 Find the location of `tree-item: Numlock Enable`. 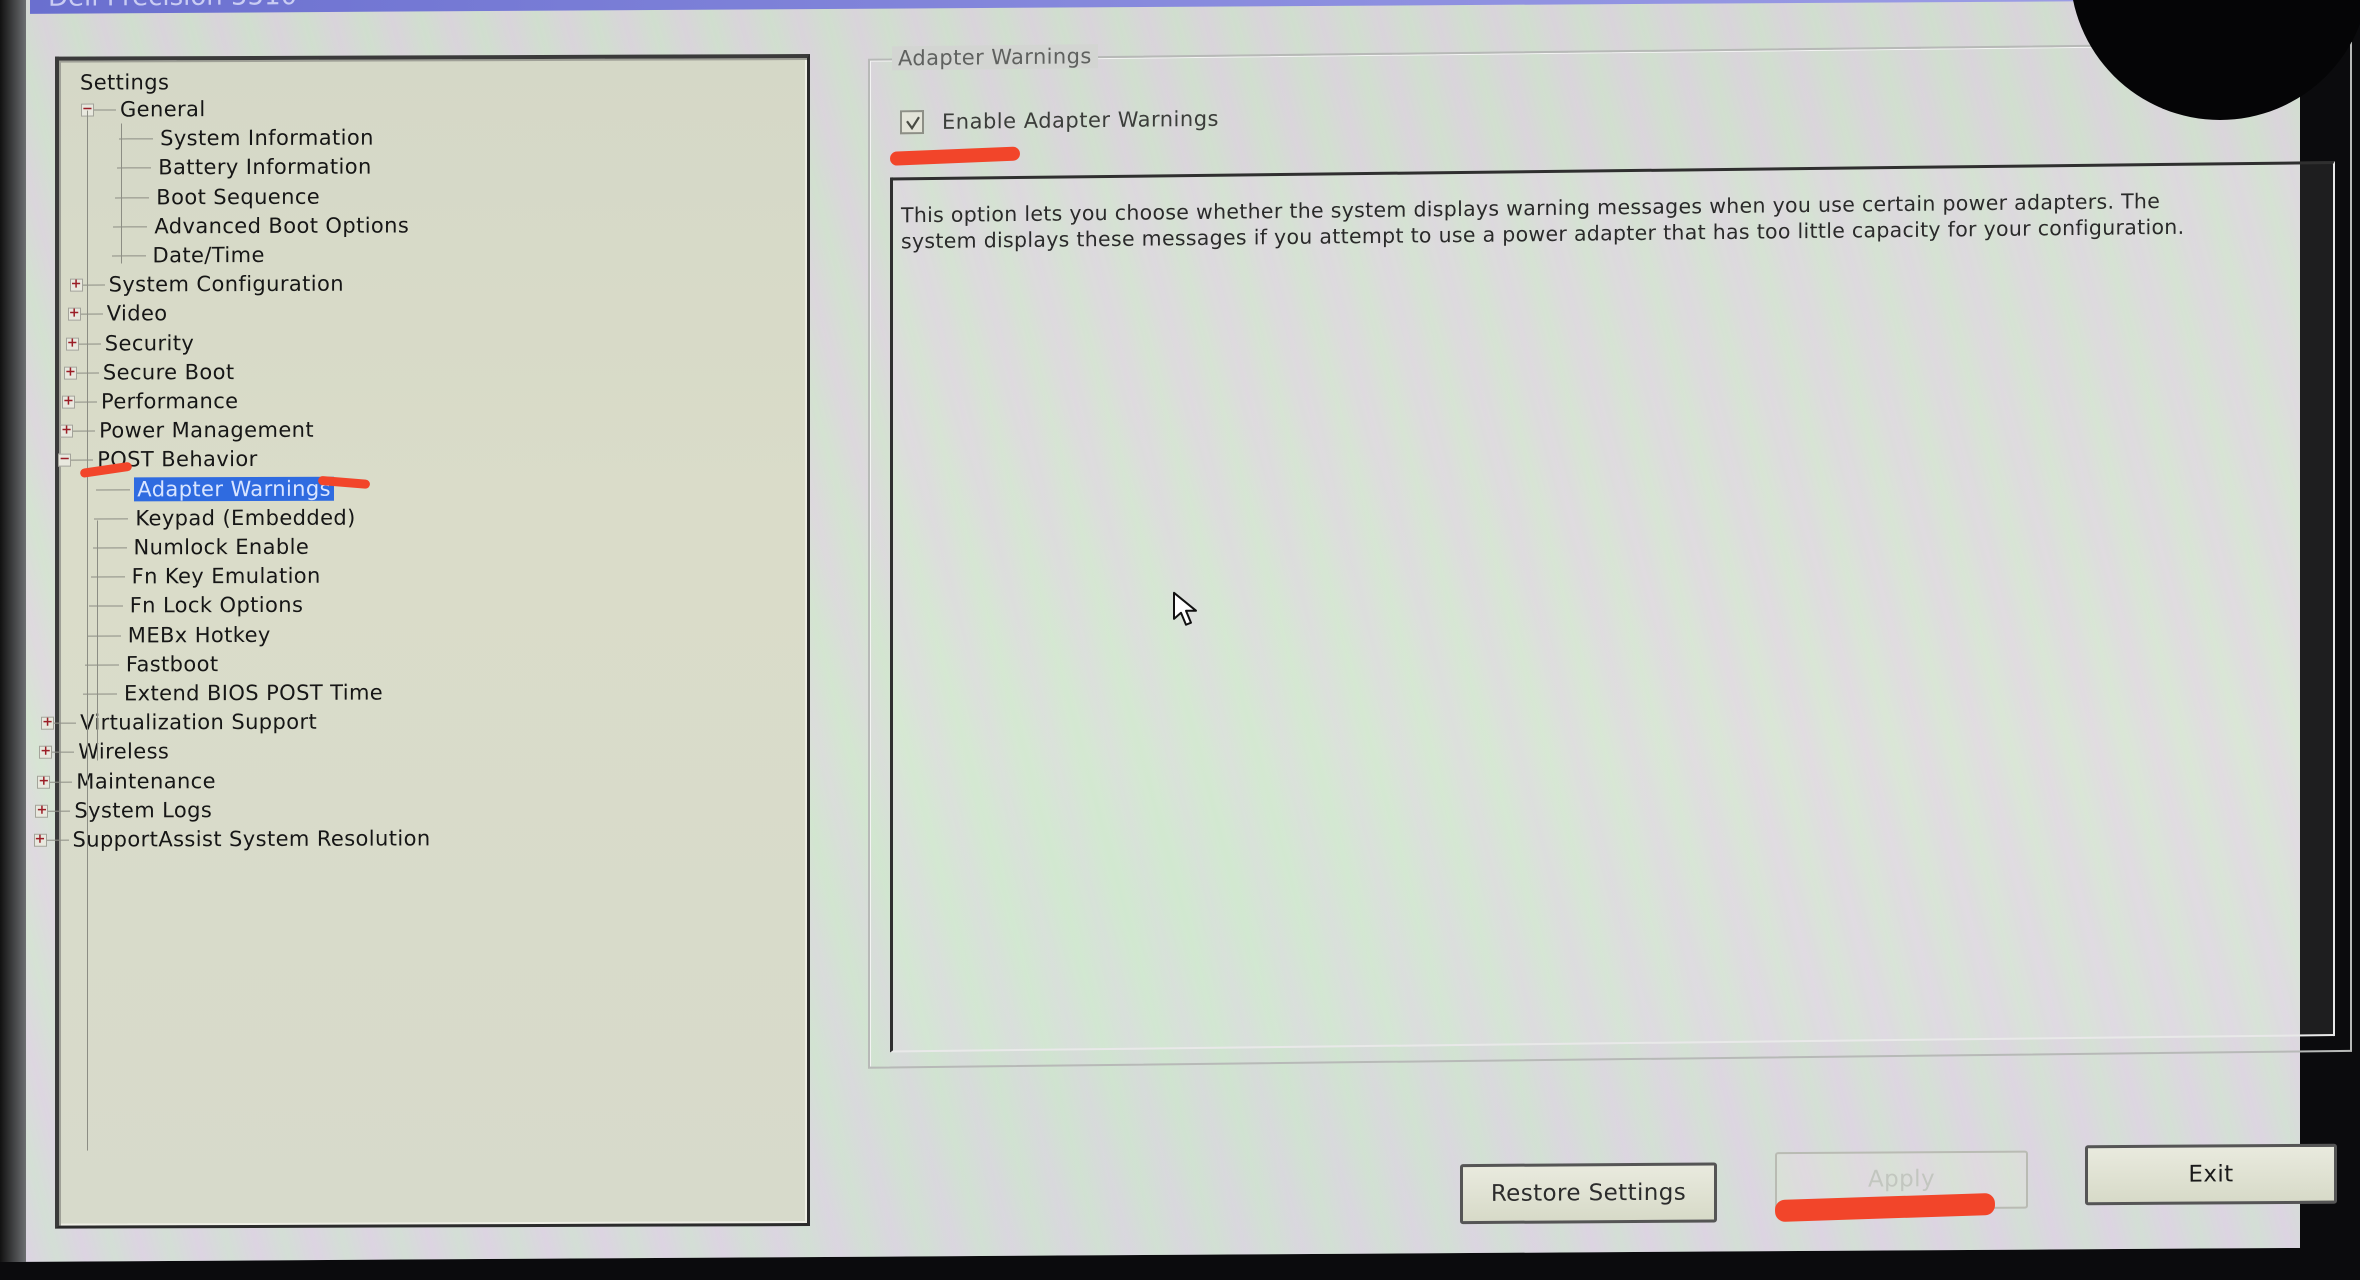

tree-item: Numlock Enable is located at coordinates (222, 547).